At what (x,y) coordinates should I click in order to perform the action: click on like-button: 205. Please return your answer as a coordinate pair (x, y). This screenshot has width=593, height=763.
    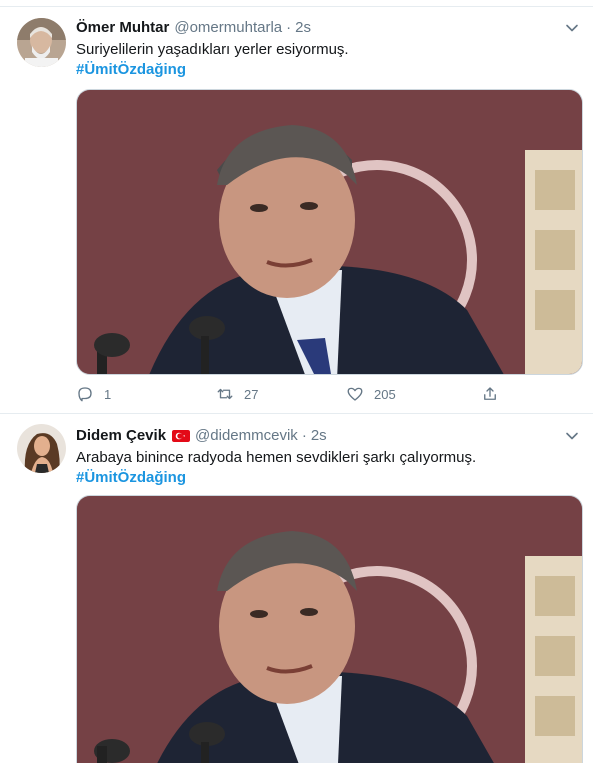
    Looking at the image, I should click on (371, 394).